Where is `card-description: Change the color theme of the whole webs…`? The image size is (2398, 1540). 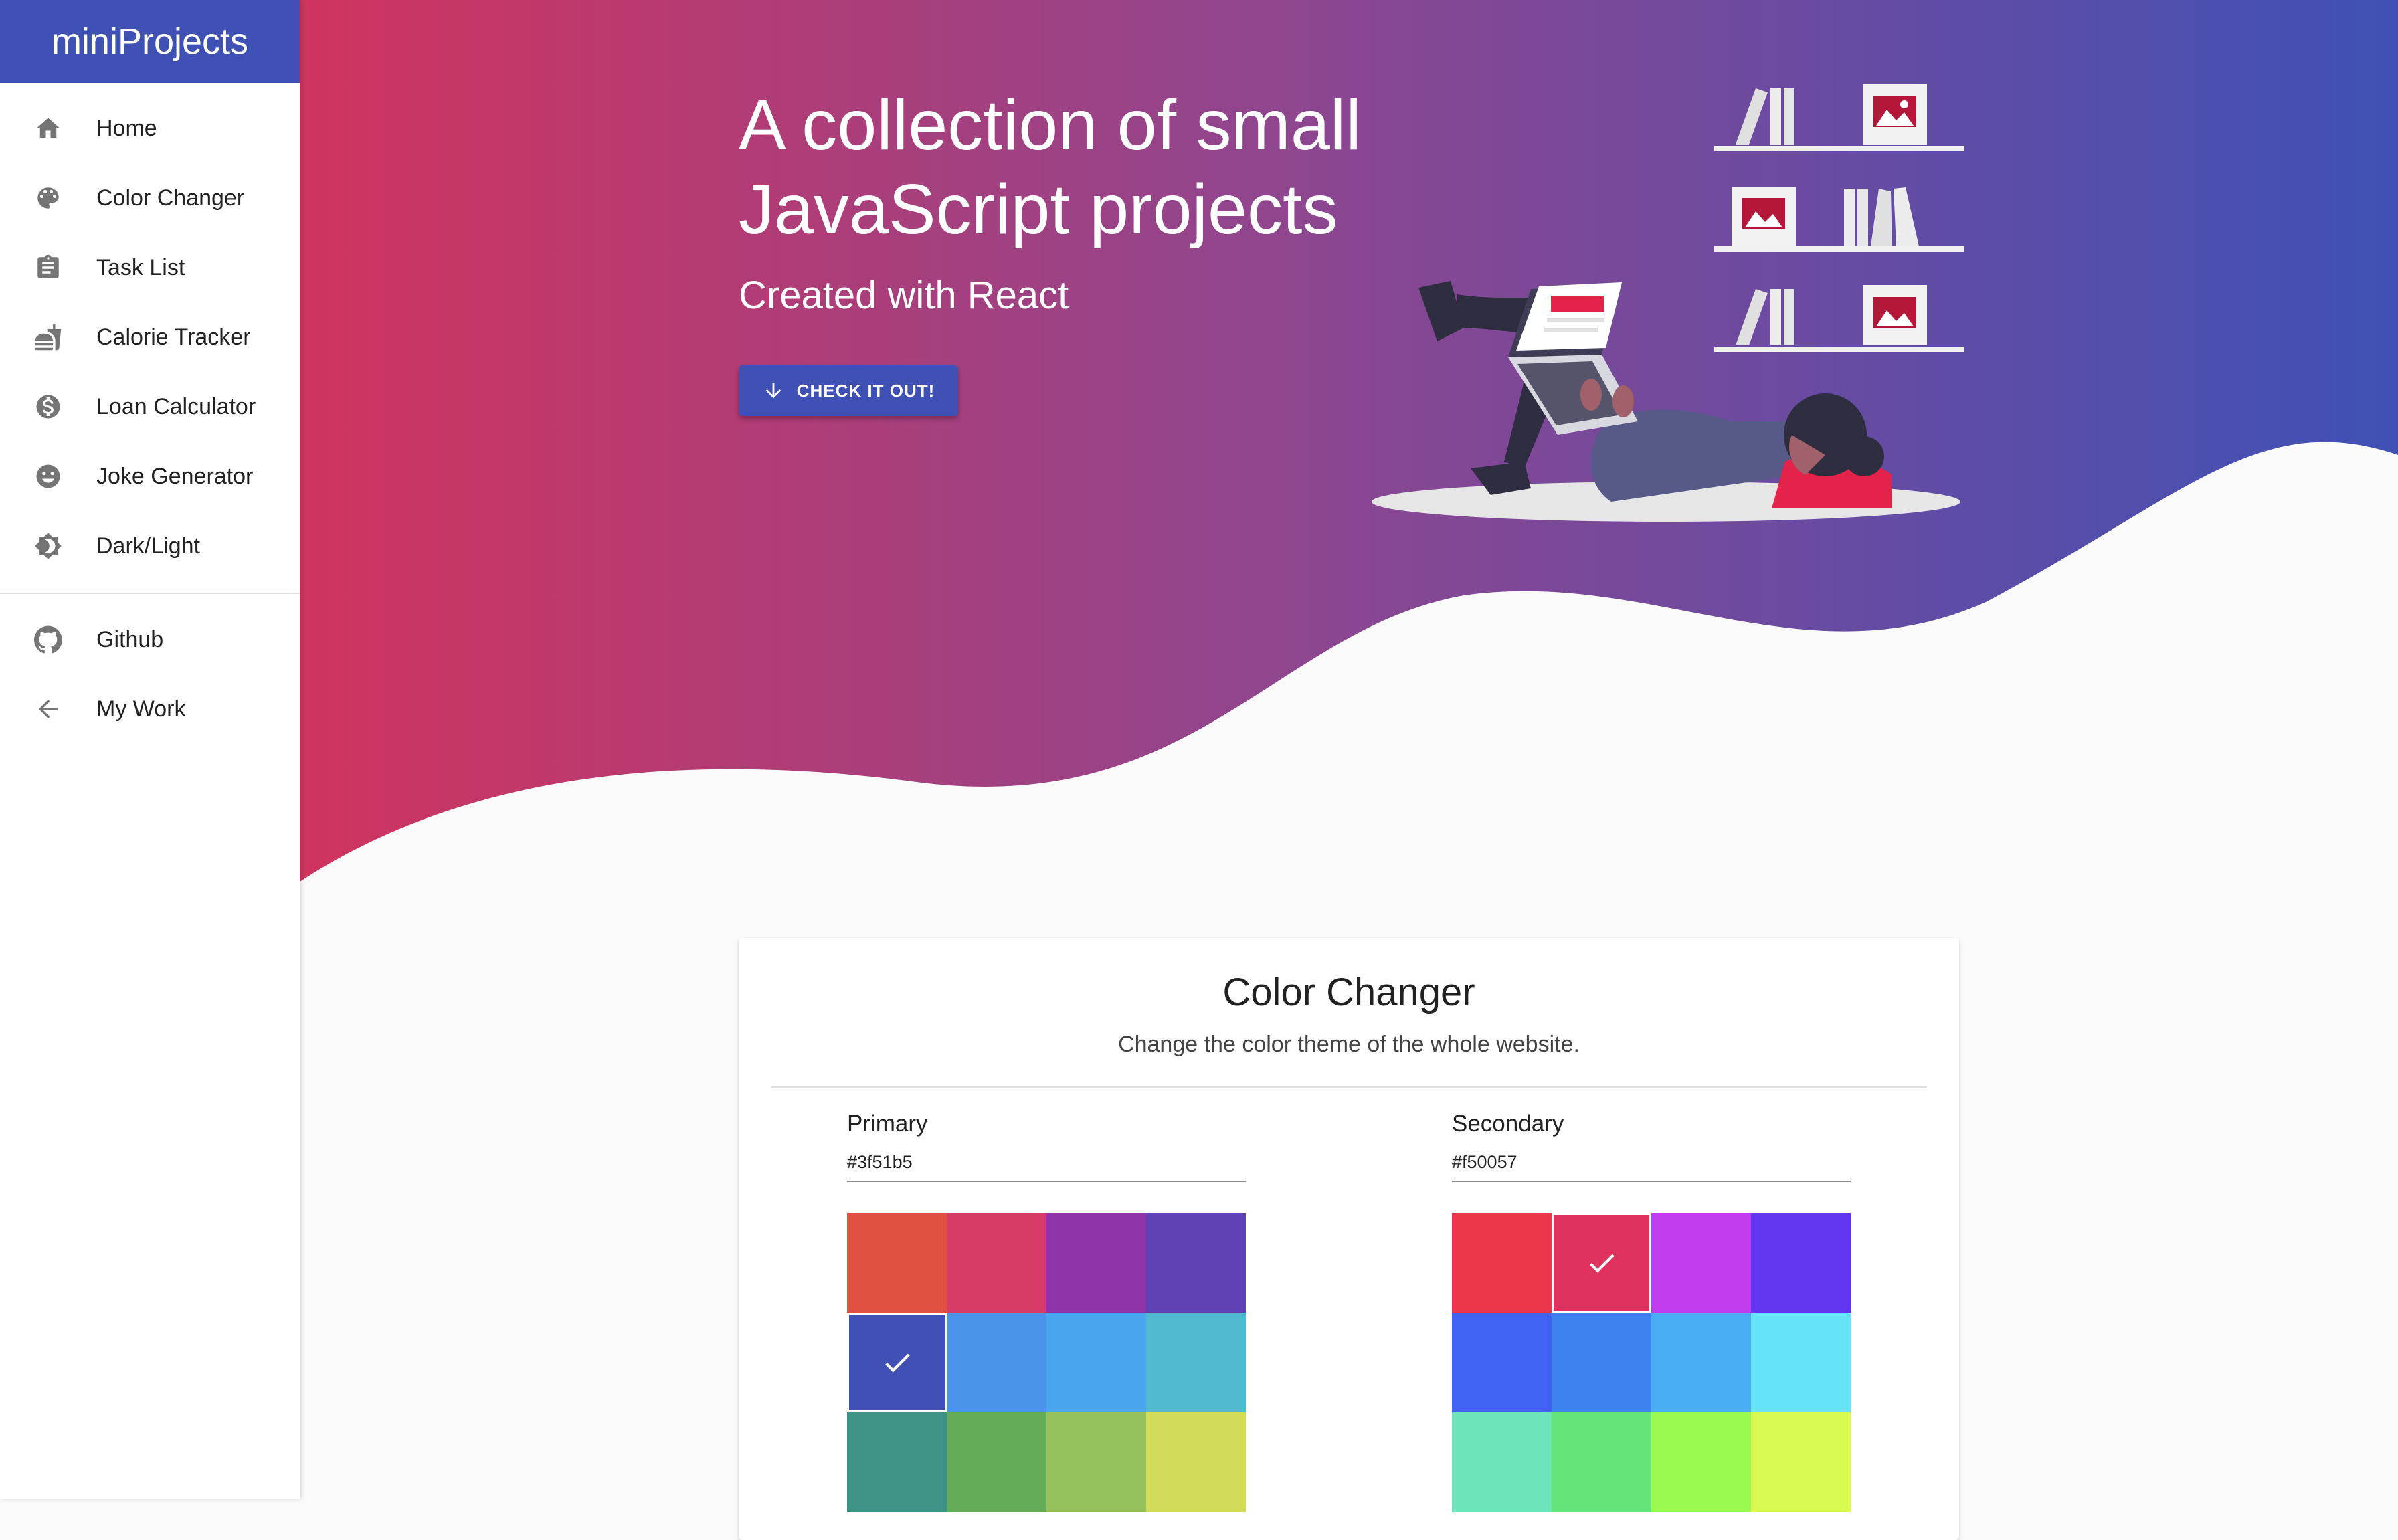
card-description: Change the color theme of the whole webs… is located at coordinates (1349, 1044).